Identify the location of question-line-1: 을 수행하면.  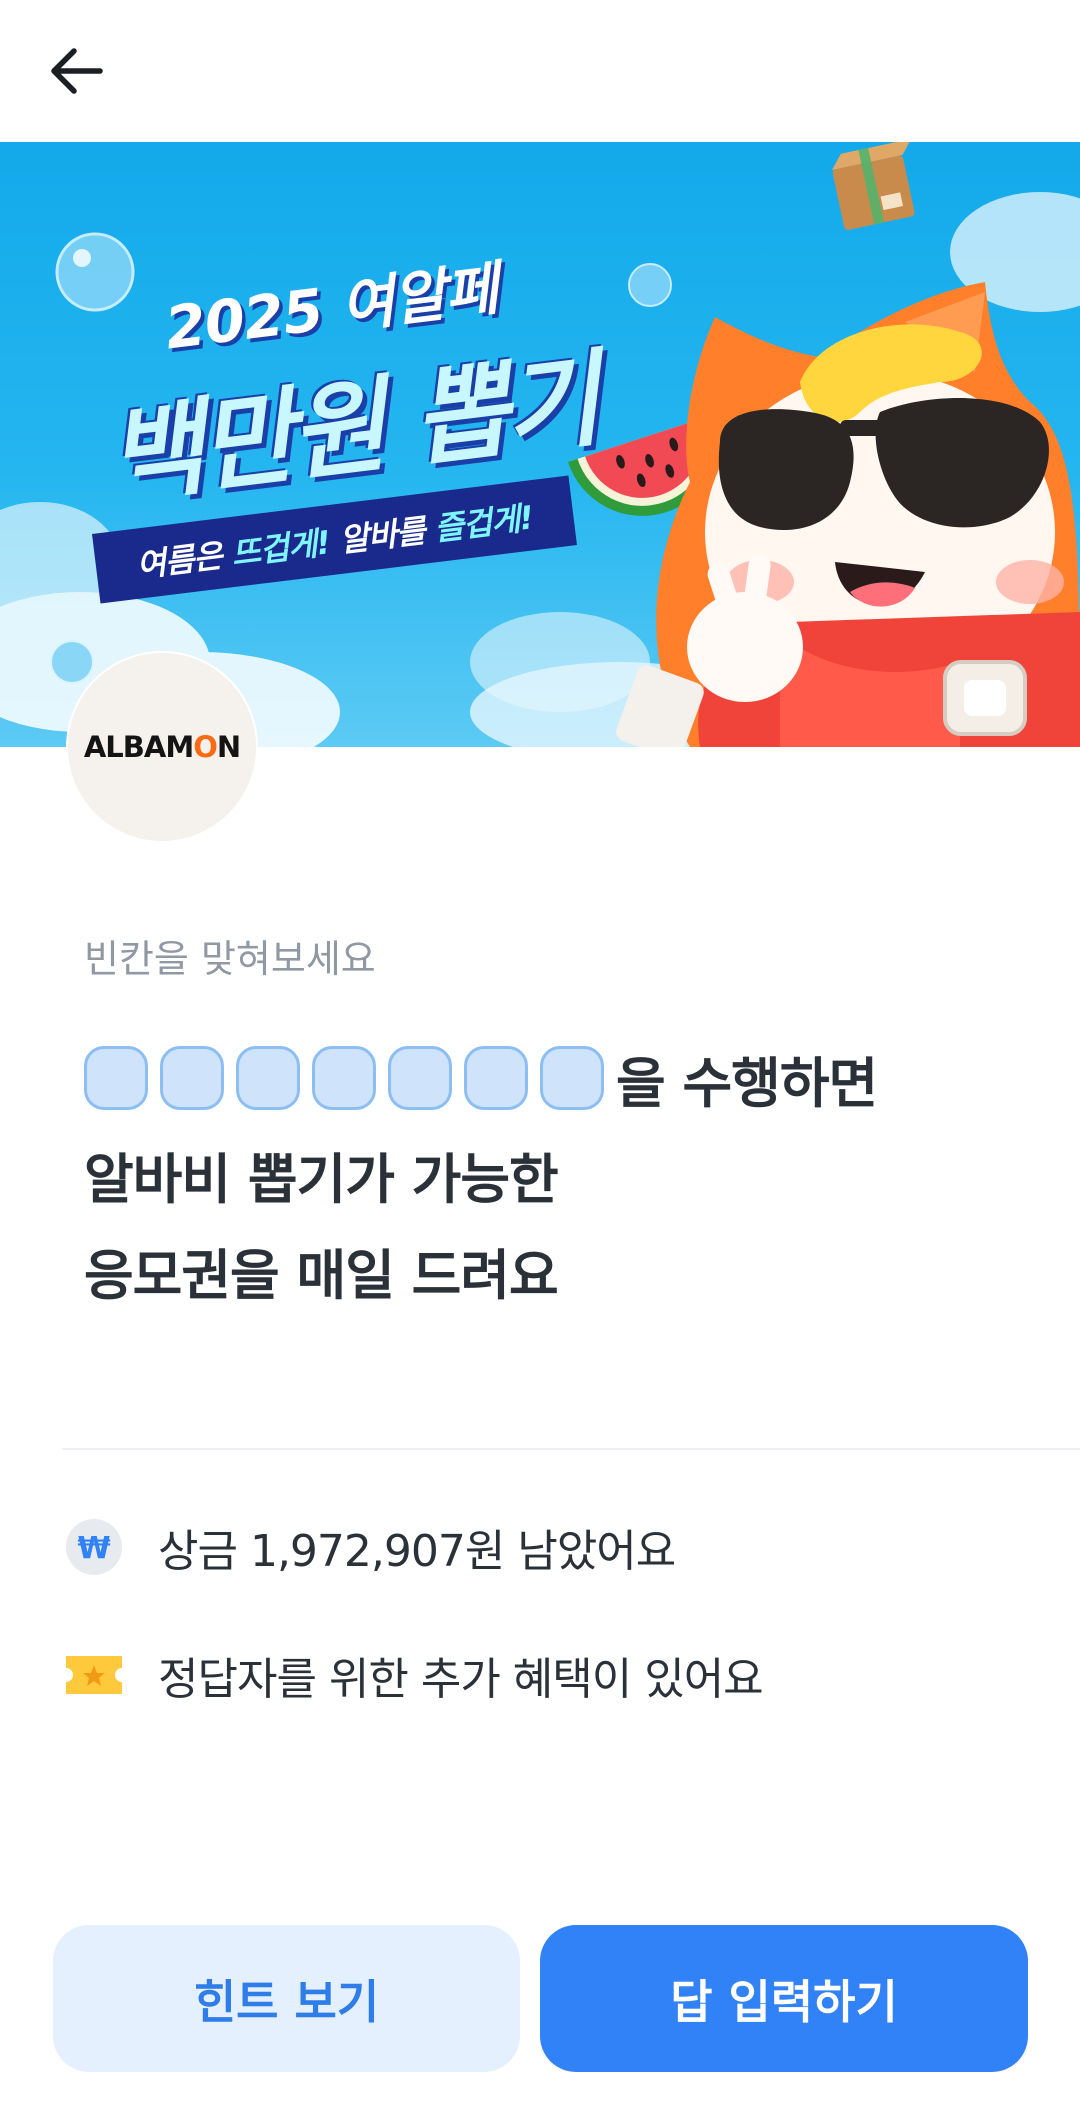
(564, 1078).